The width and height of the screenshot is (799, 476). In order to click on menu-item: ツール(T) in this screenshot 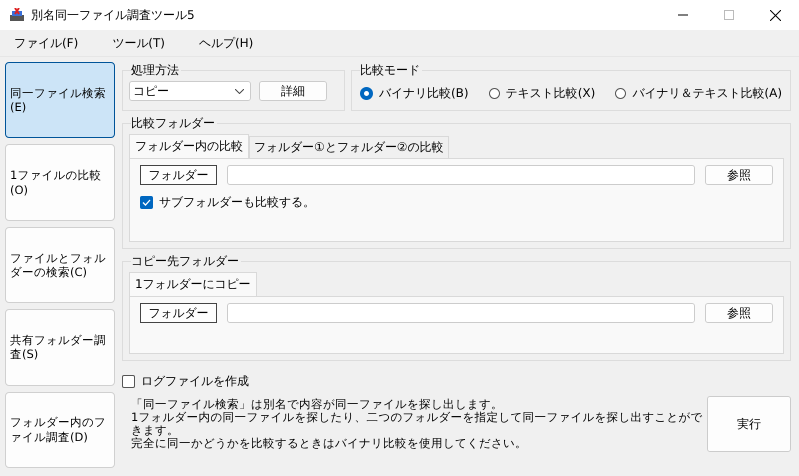, I will do `click(138, 43)`.